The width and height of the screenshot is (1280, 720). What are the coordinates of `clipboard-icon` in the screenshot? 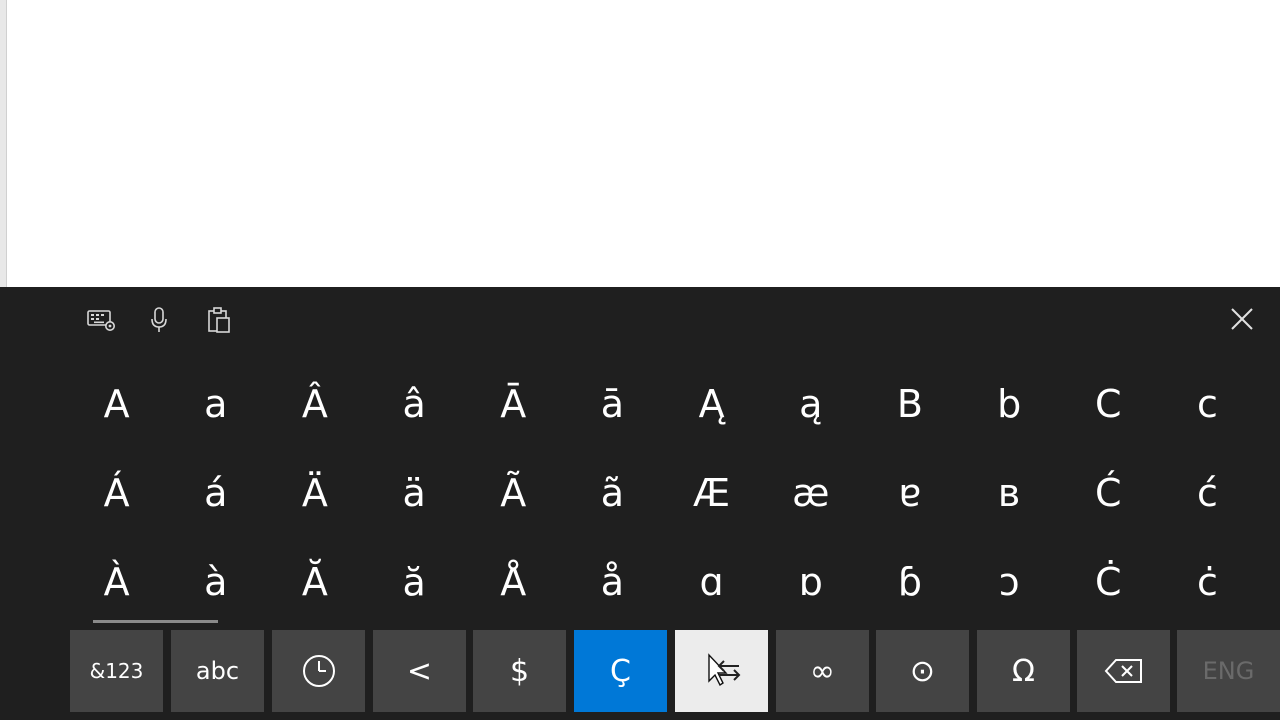 It's located at (219, 320).